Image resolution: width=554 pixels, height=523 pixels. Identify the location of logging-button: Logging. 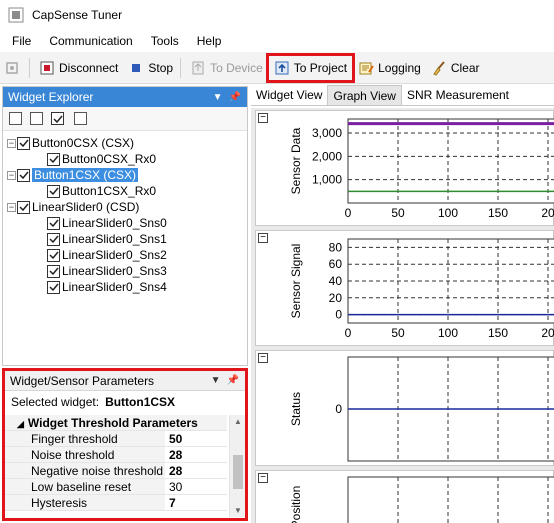
(389, 68).